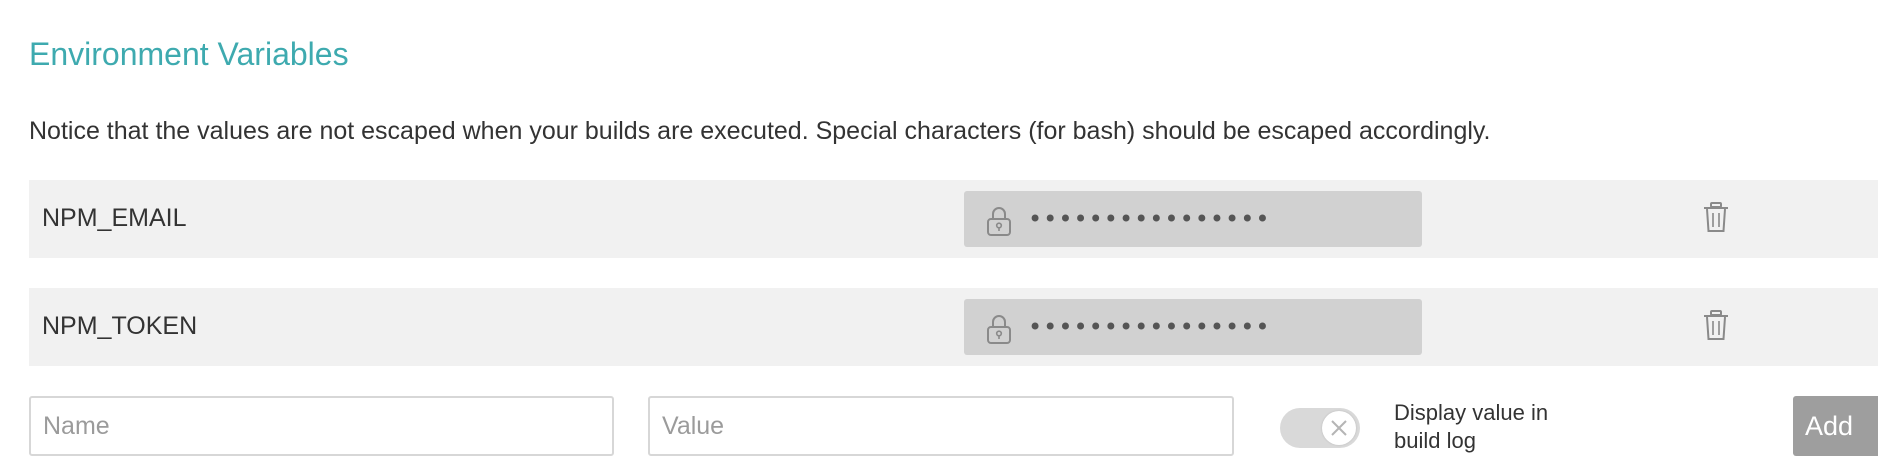 The height and width of the screenshot is (470, 1878). I want to click on section-title: Environment Variables, so click(189, 54).